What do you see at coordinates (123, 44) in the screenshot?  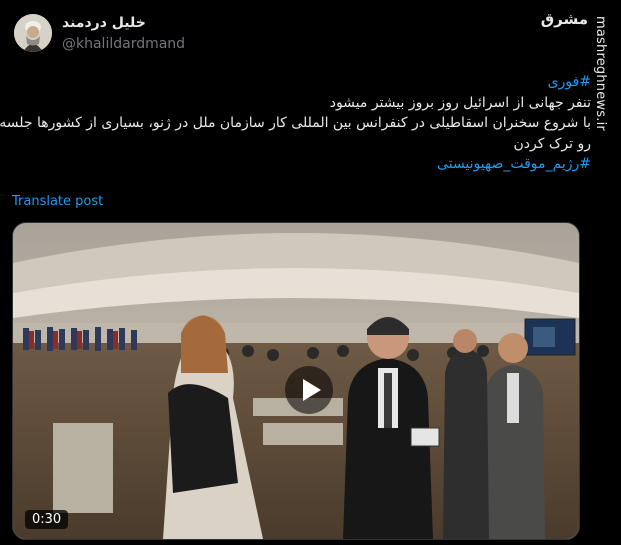 I see `author-handle: @khalildardmand` at bounding box center [123, 44].